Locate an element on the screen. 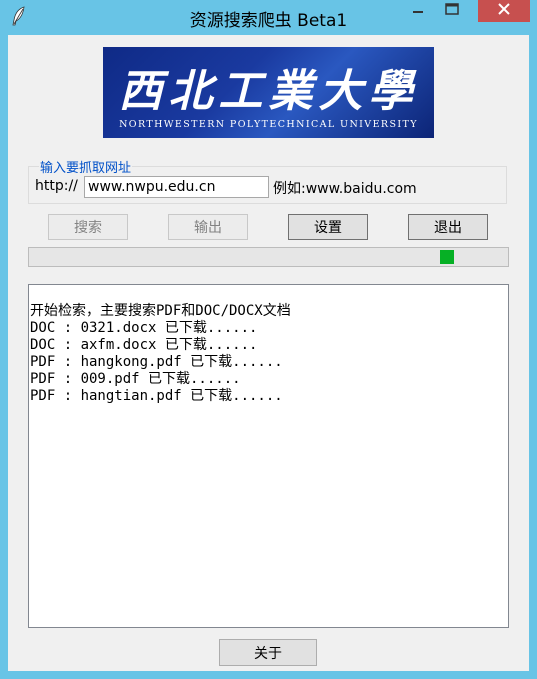  close-button is located at coordinates (504, 11).